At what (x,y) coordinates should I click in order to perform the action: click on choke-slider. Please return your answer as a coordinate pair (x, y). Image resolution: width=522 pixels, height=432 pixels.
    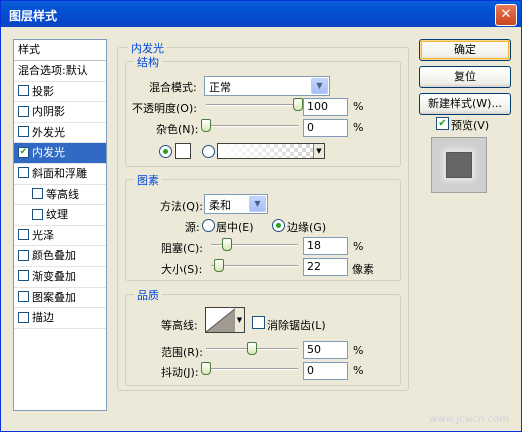
    Looking at the image, I should click on (254, 244).